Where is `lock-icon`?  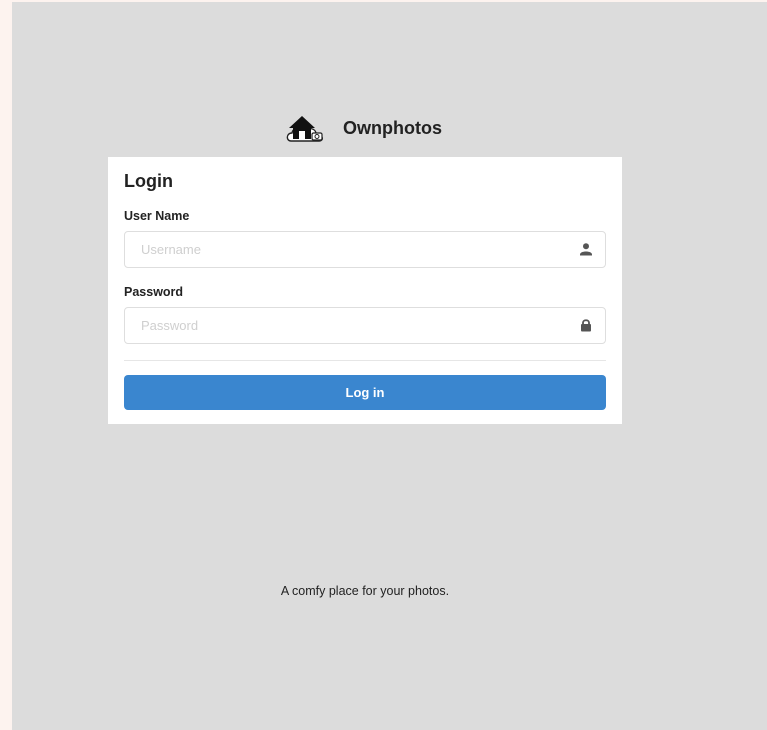 lock-icon is located at coordinates (586, 325).